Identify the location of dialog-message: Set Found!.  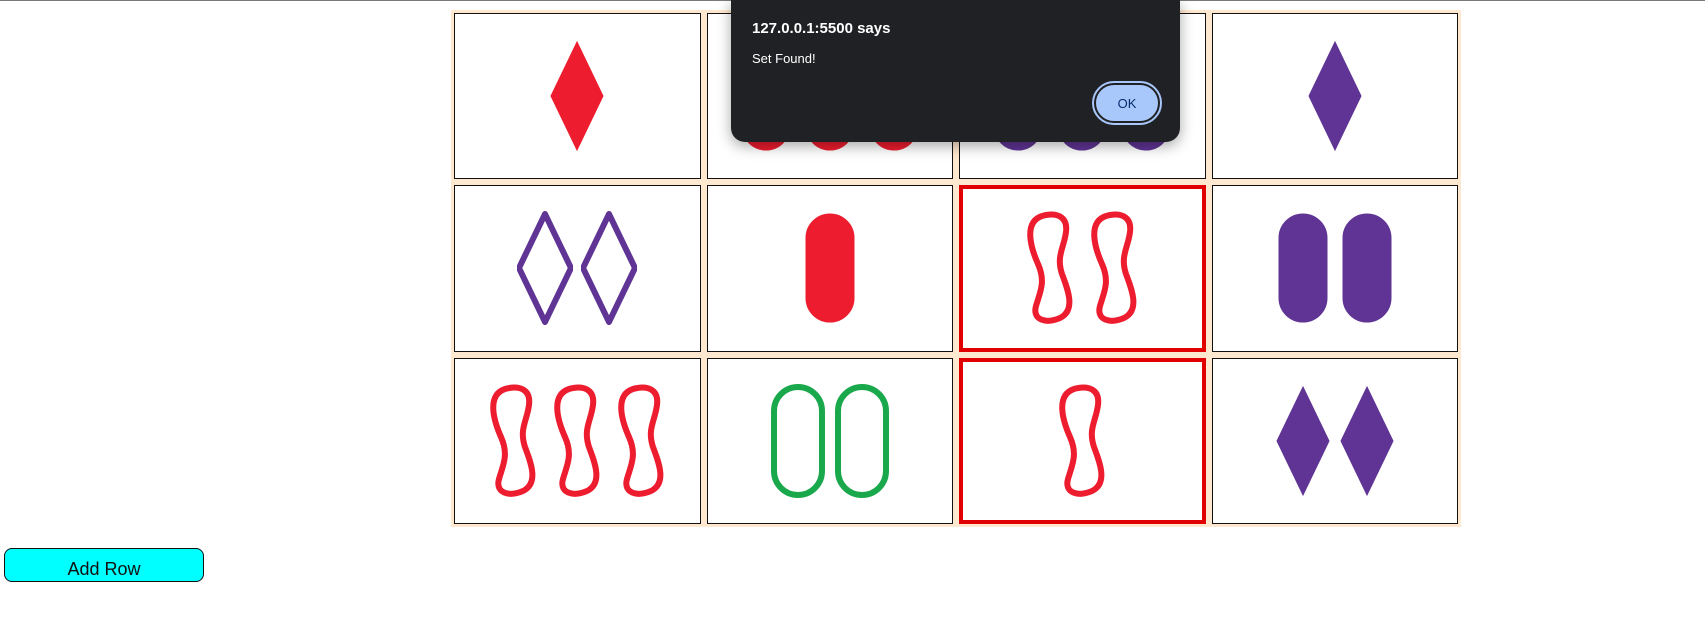
(784, 58).